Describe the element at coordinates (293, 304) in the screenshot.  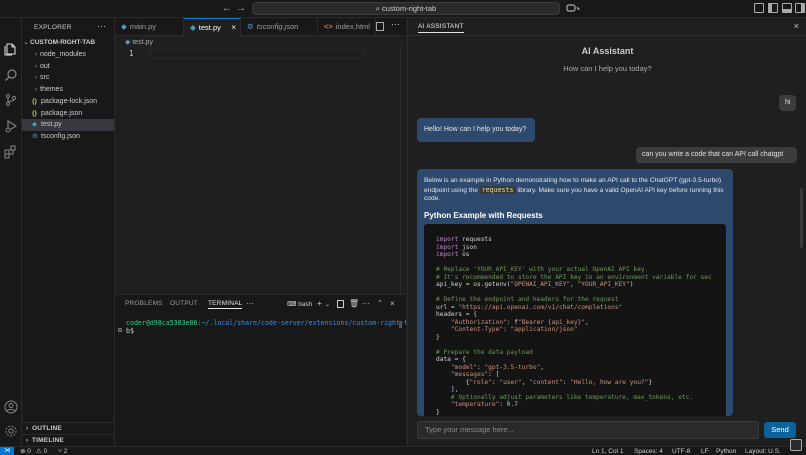
I see `terminal-icon: ⌨` at that location.